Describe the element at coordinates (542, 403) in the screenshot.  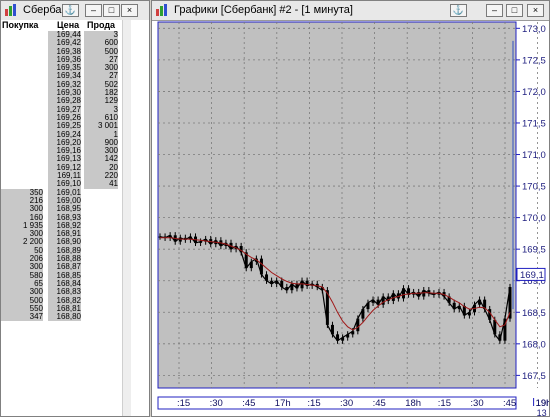
I see `x-tick-label: 19h` at that location.